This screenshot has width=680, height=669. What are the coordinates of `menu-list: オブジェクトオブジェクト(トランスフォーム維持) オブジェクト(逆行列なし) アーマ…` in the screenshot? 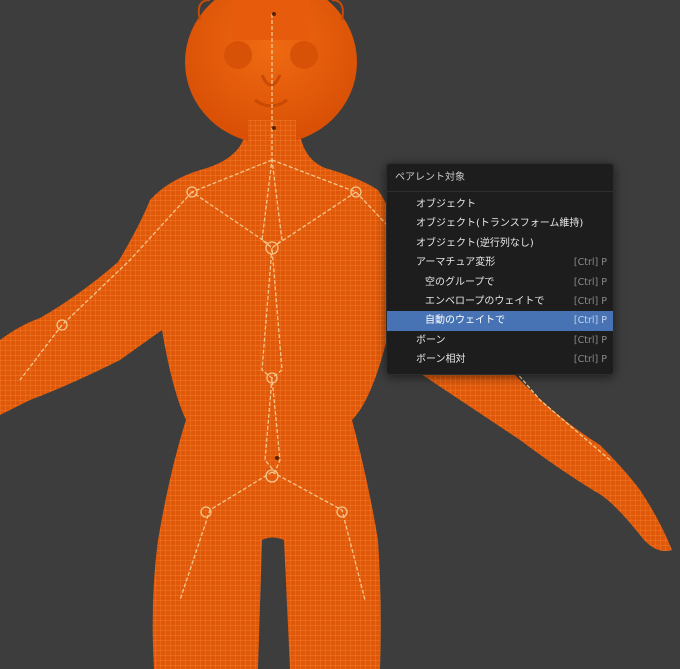 It's located at (500, 281).